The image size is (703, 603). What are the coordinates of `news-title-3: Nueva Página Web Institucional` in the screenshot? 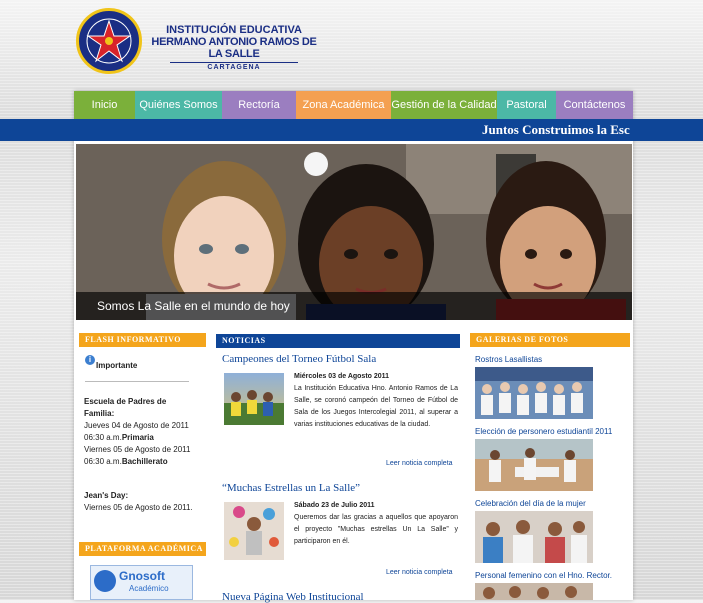 It's located at (293, 597).